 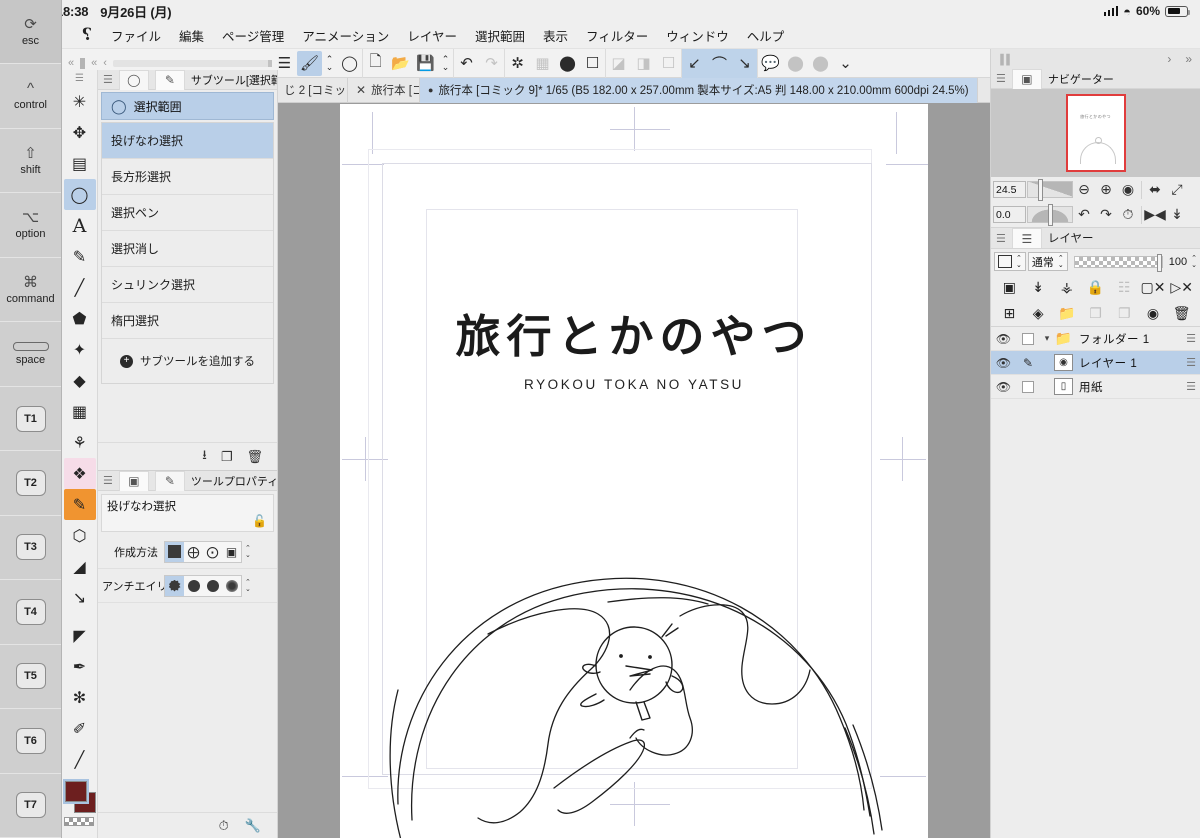 I want to click on antialias-medium-icon, so click(x=212, y=586).